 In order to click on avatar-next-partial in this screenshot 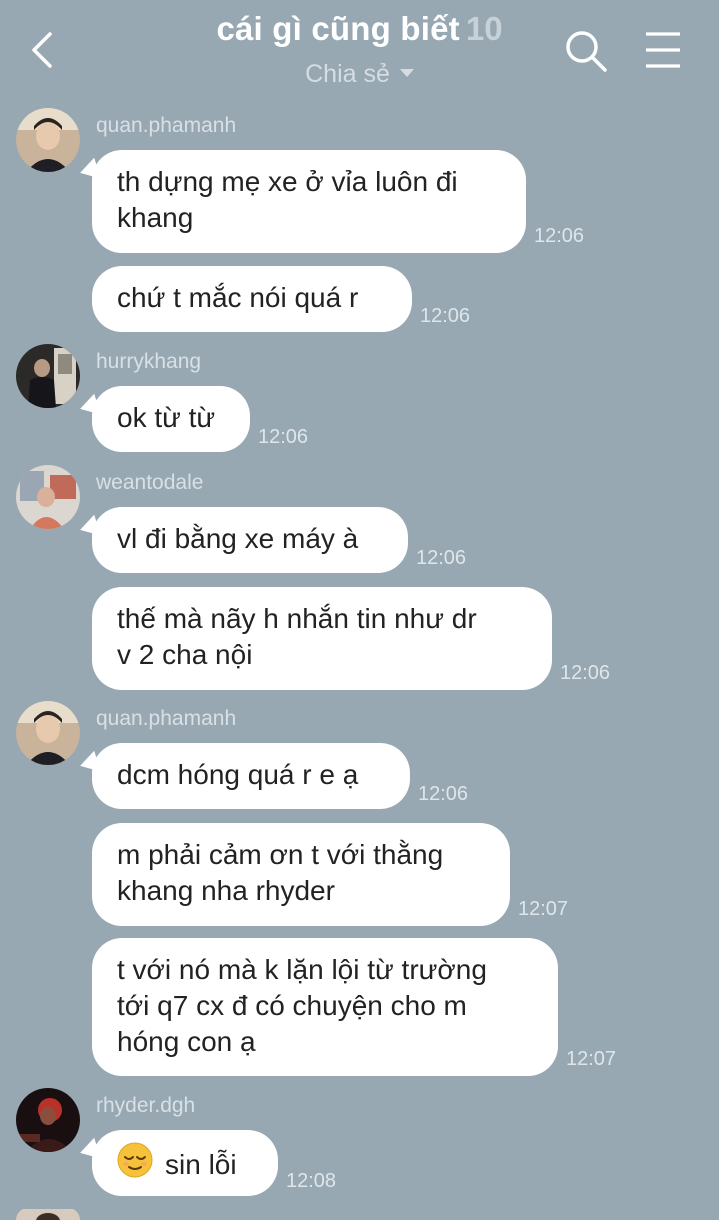, I will do `click(48, 1214)`.